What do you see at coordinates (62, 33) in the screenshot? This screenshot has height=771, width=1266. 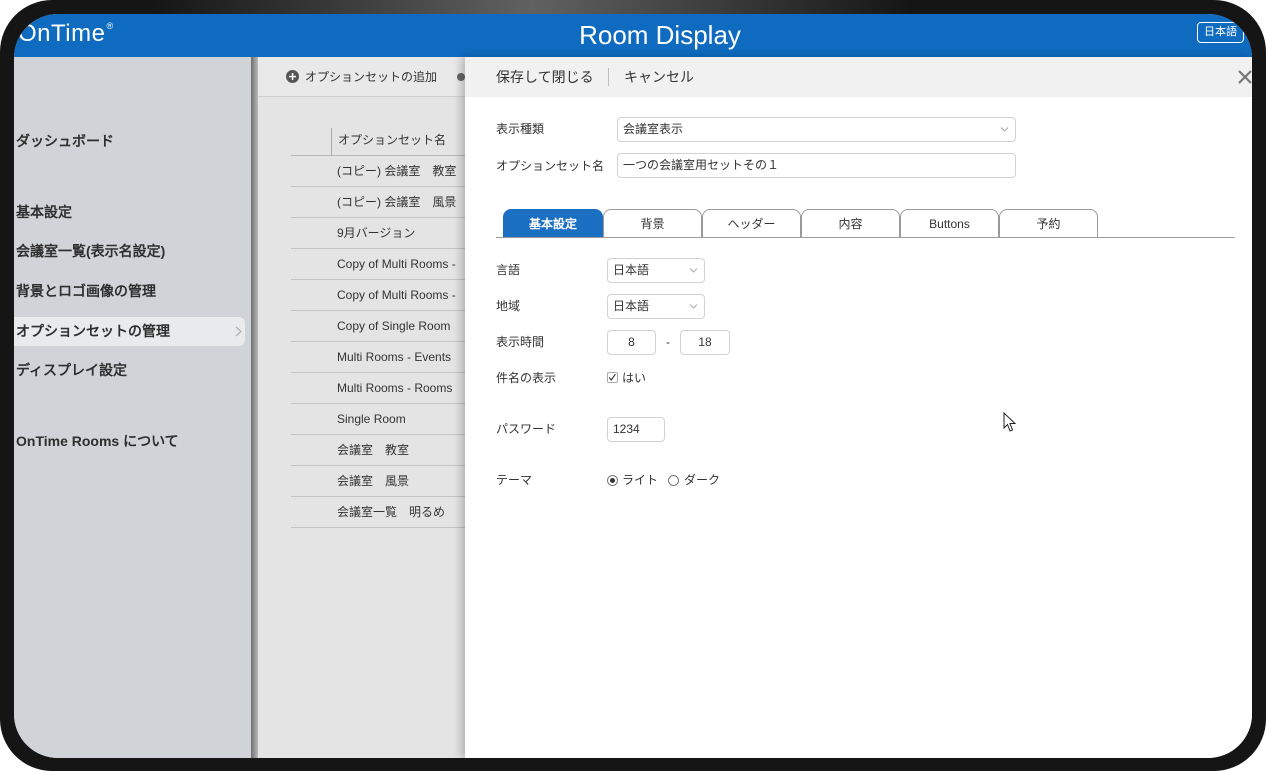 I see `logo-text: OnTime` at bounding box center [62, 33].